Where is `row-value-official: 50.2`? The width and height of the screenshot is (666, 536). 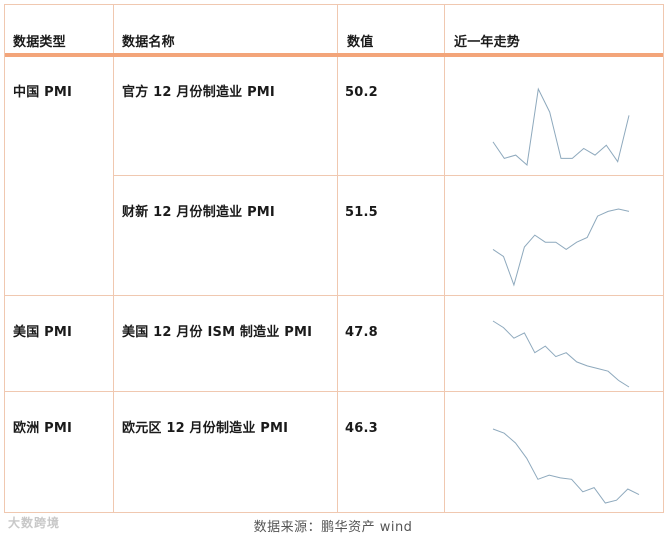 row-value-official: 50.2 is located at coordinates (361, 92).